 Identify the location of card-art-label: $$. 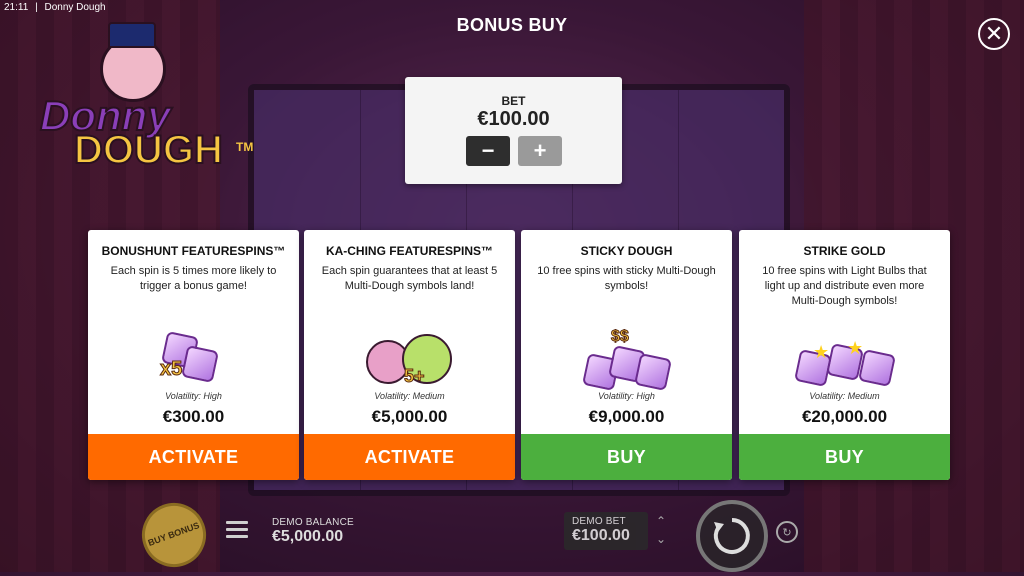
(620, 337).